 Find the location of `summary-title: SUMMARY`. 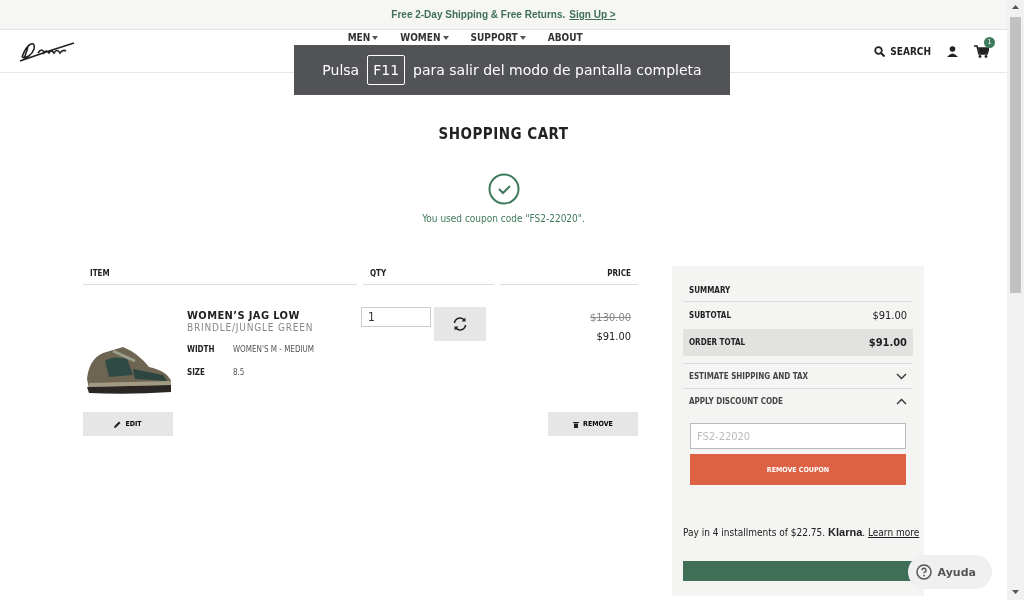

summary-title: SUMMARY is located at coordinates (798, 284).